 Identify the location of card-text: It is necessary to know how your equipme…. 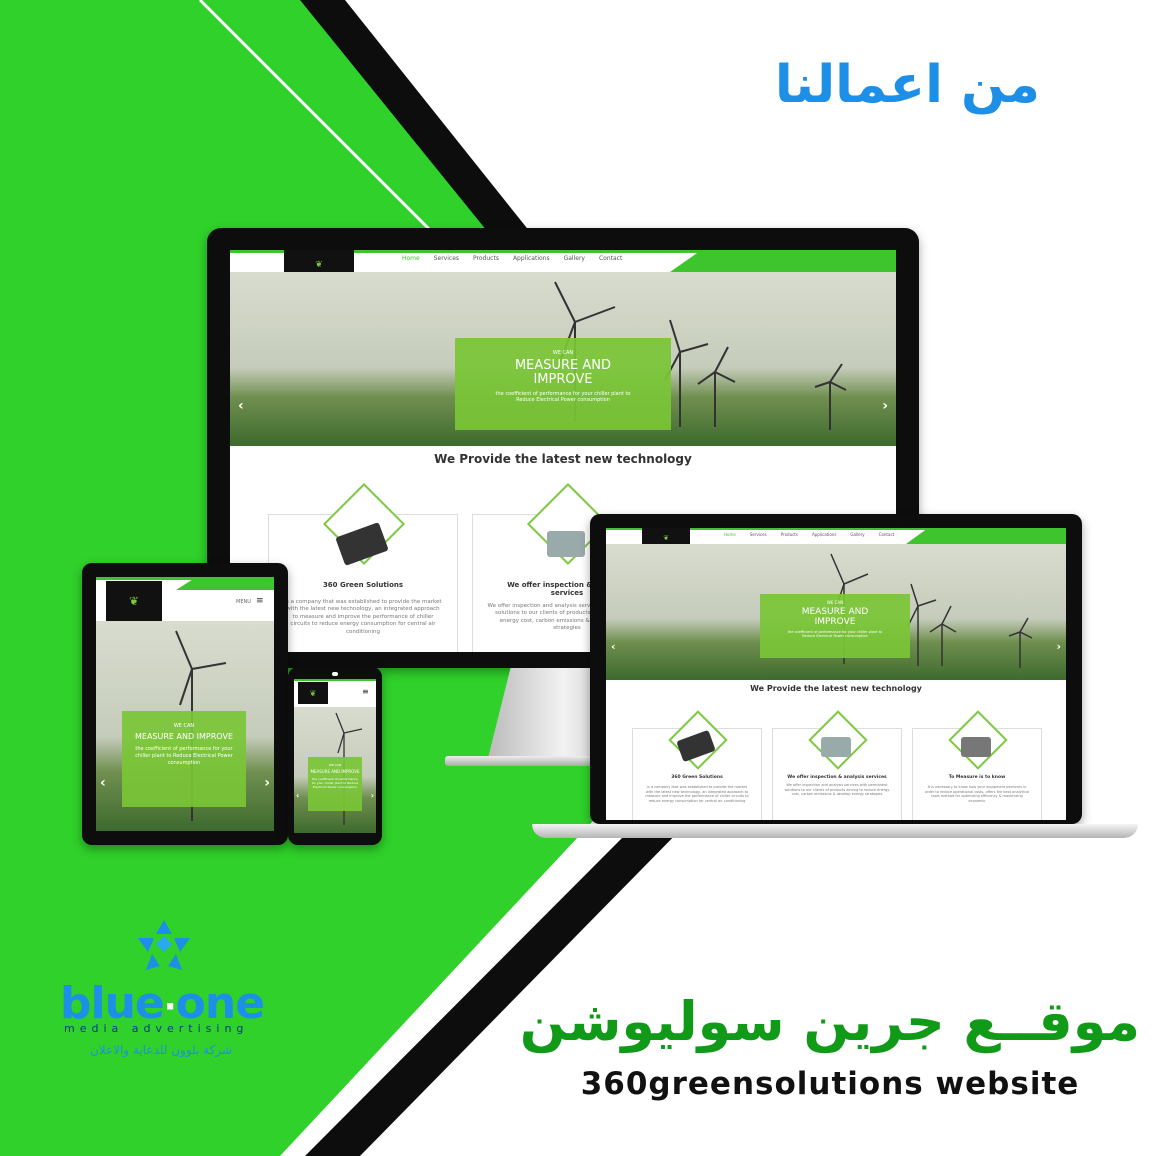
(977, 794).